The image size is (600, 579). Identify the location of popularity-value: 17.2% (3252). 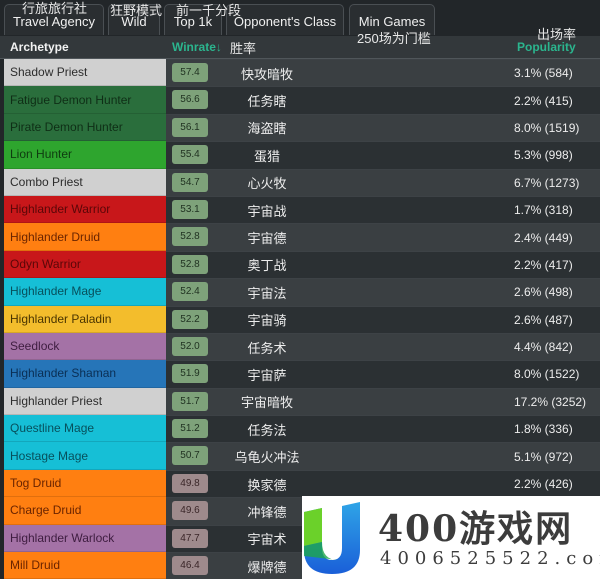
(550, 401).